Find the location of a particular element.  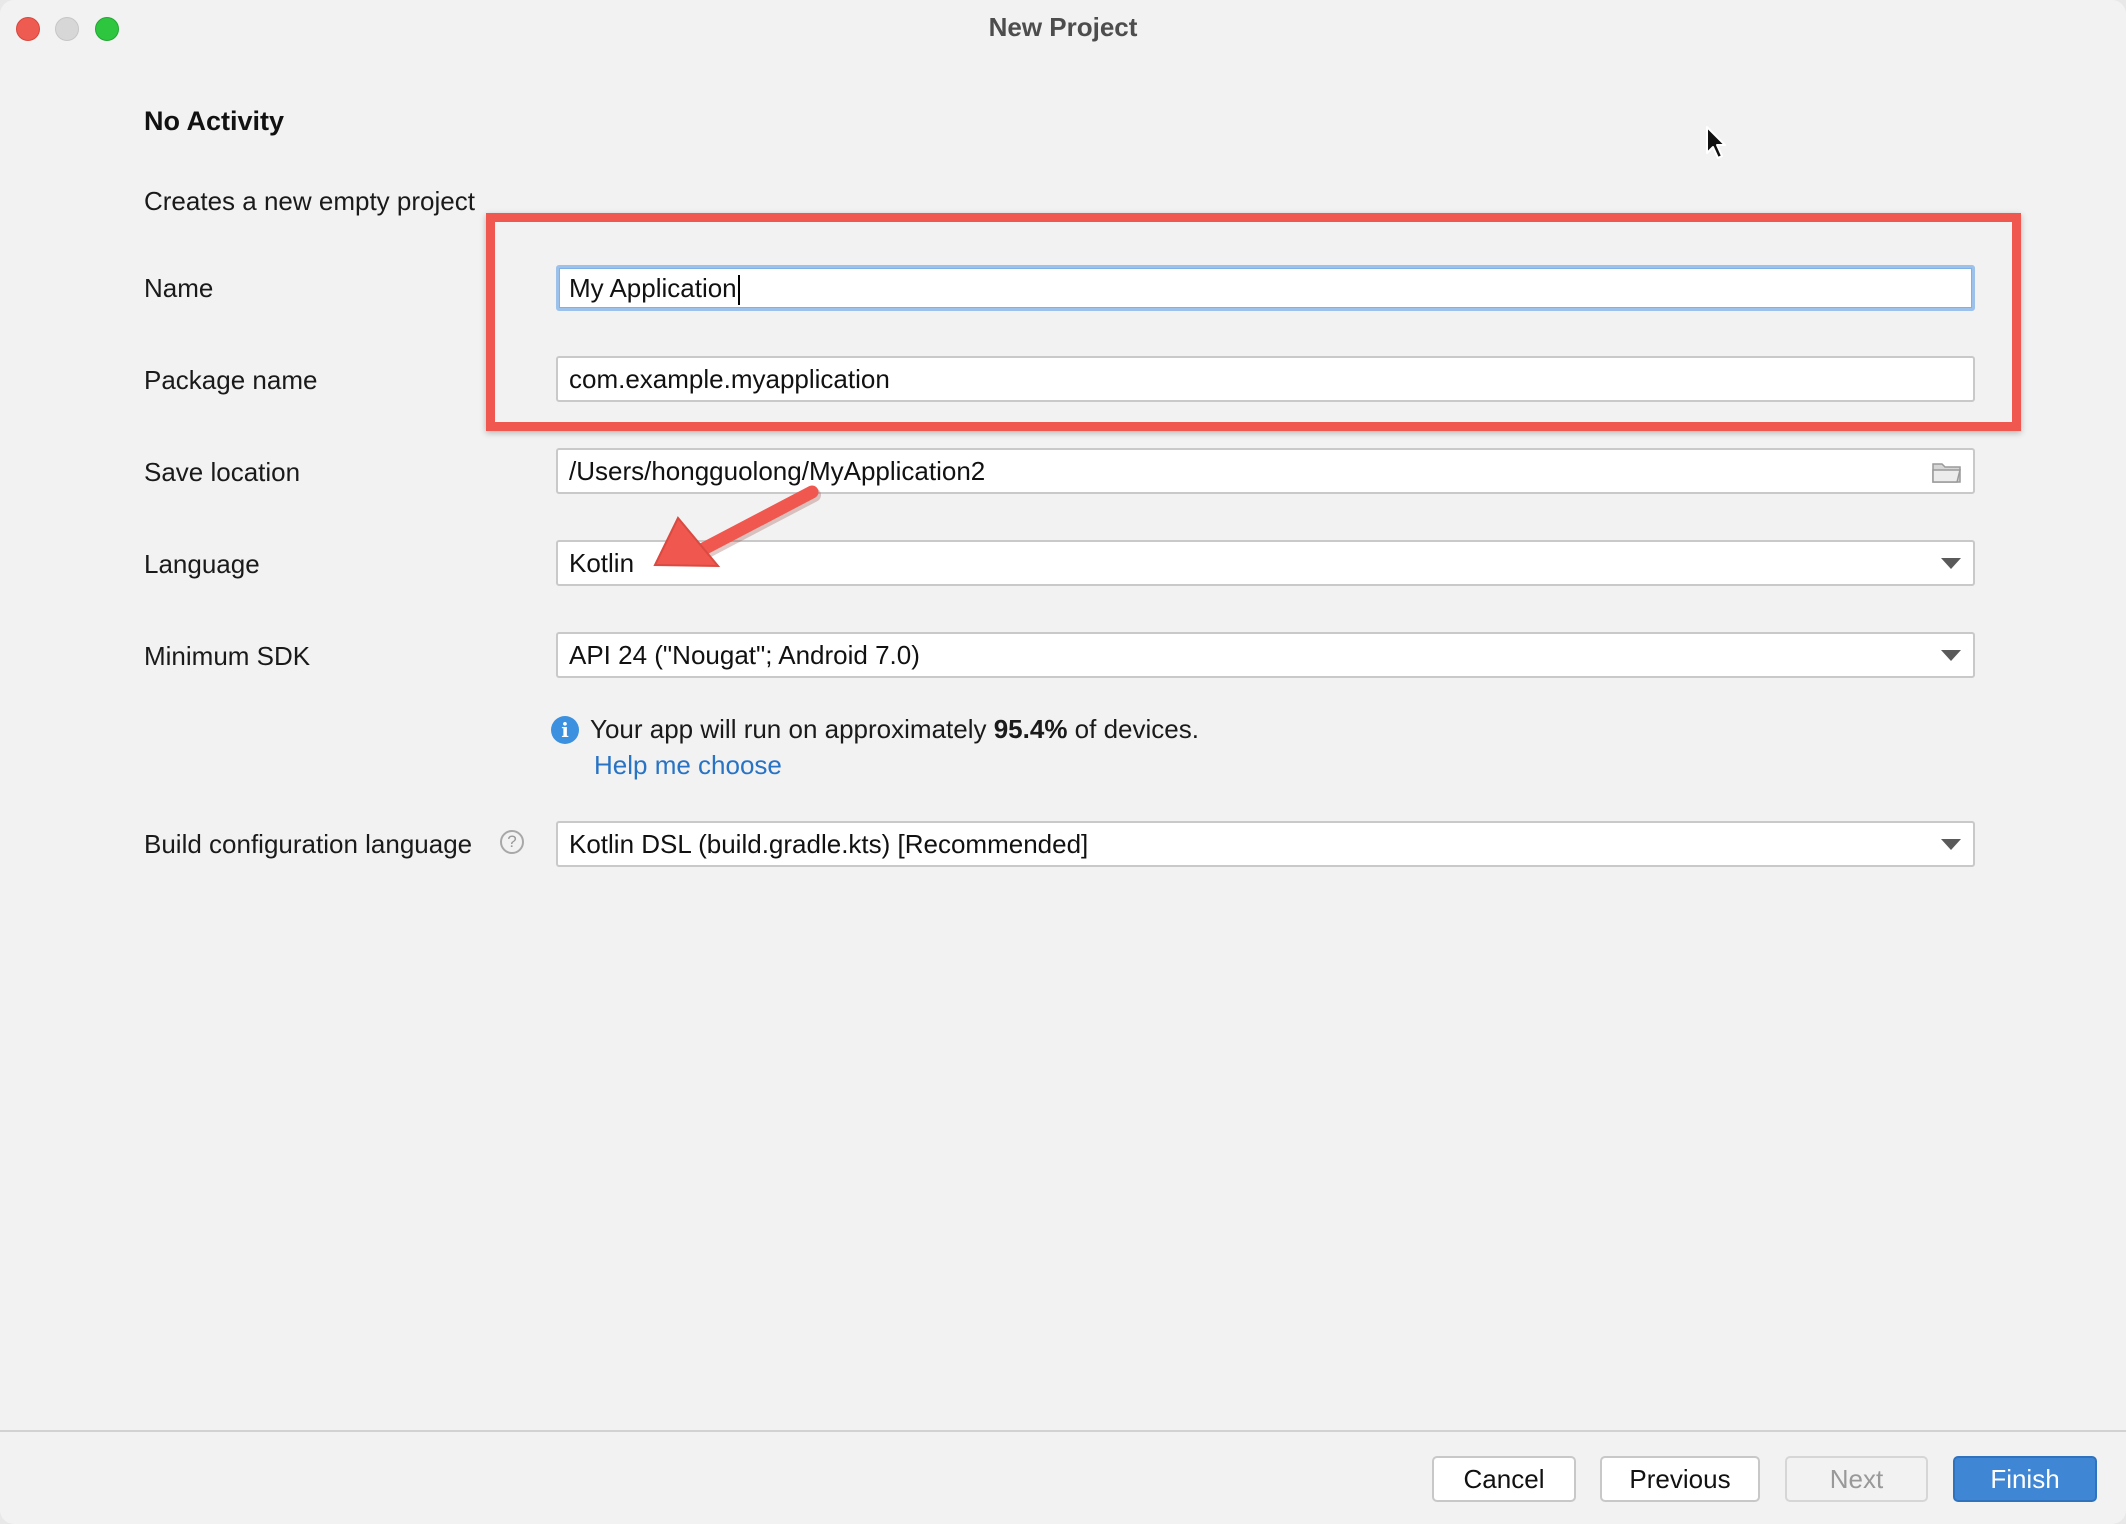

sdk-info-prefix: Your app will run on approximately is located at coordinates (792, 729).